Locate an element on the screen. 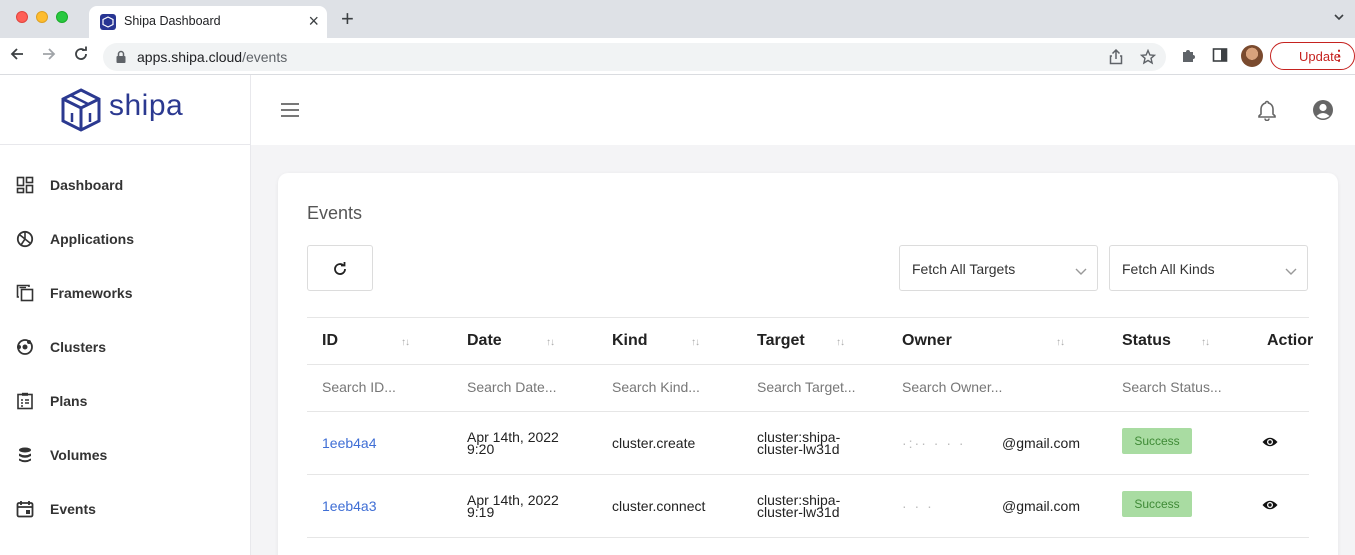 The image size is (1355, 555). events-icon is located at coordinates (25, 509).